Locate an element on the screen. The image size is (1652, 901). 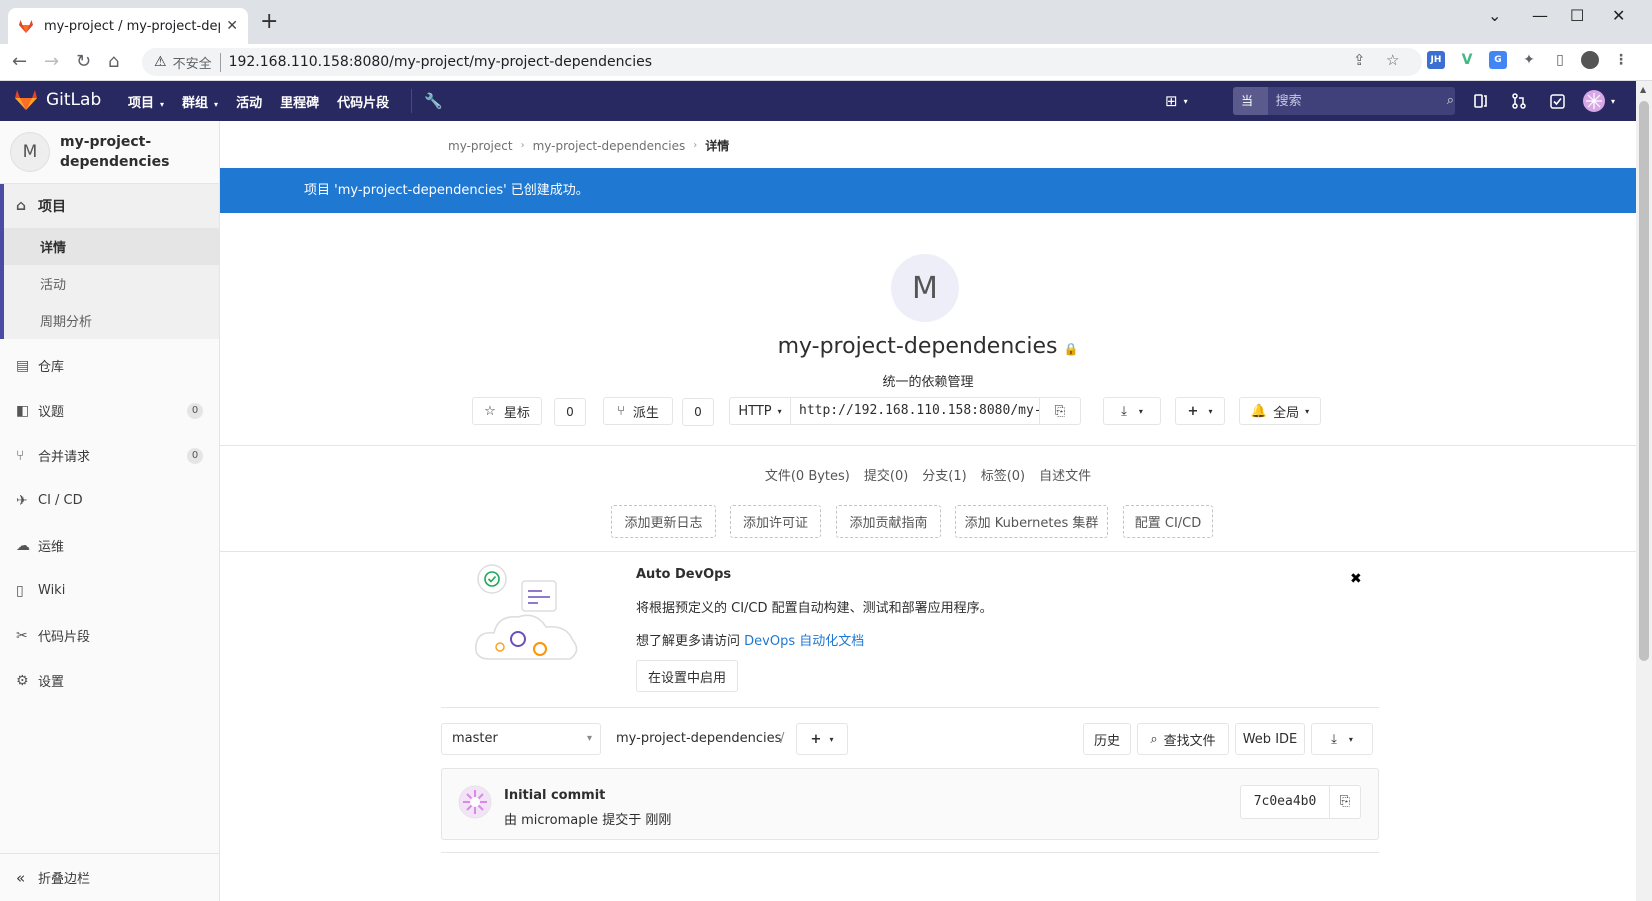
sidebar-subitem-cycle-analytics: 周期分析 is located at coordinates (111, 320).